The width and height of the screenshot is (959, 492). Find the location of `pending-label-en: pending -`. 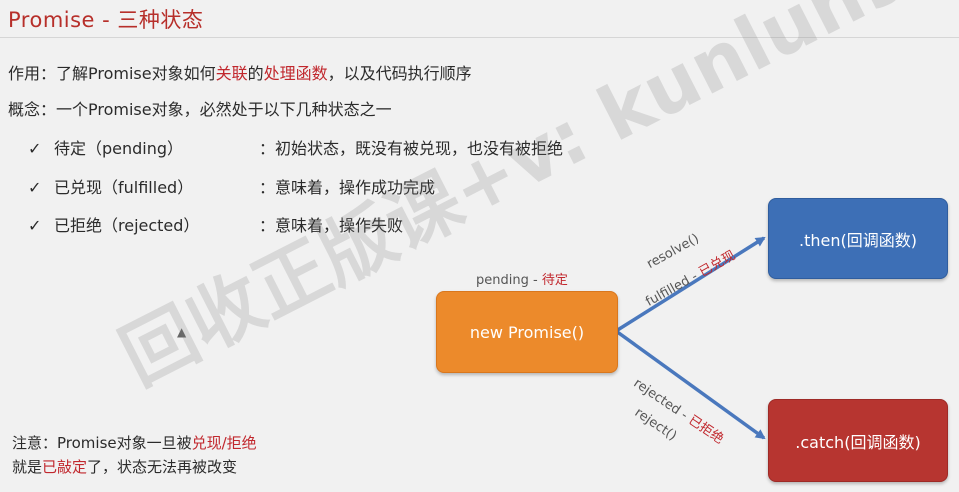

pending-label-en: pending - is located at coordinates (509, 280).